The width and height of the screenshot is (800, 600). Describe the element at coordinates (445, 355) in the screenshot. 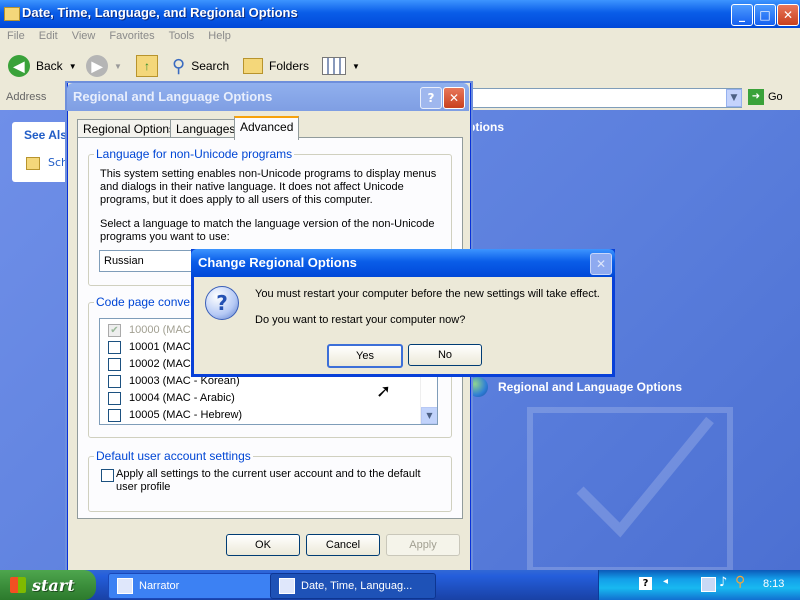

I see `no-button: No` at that location.